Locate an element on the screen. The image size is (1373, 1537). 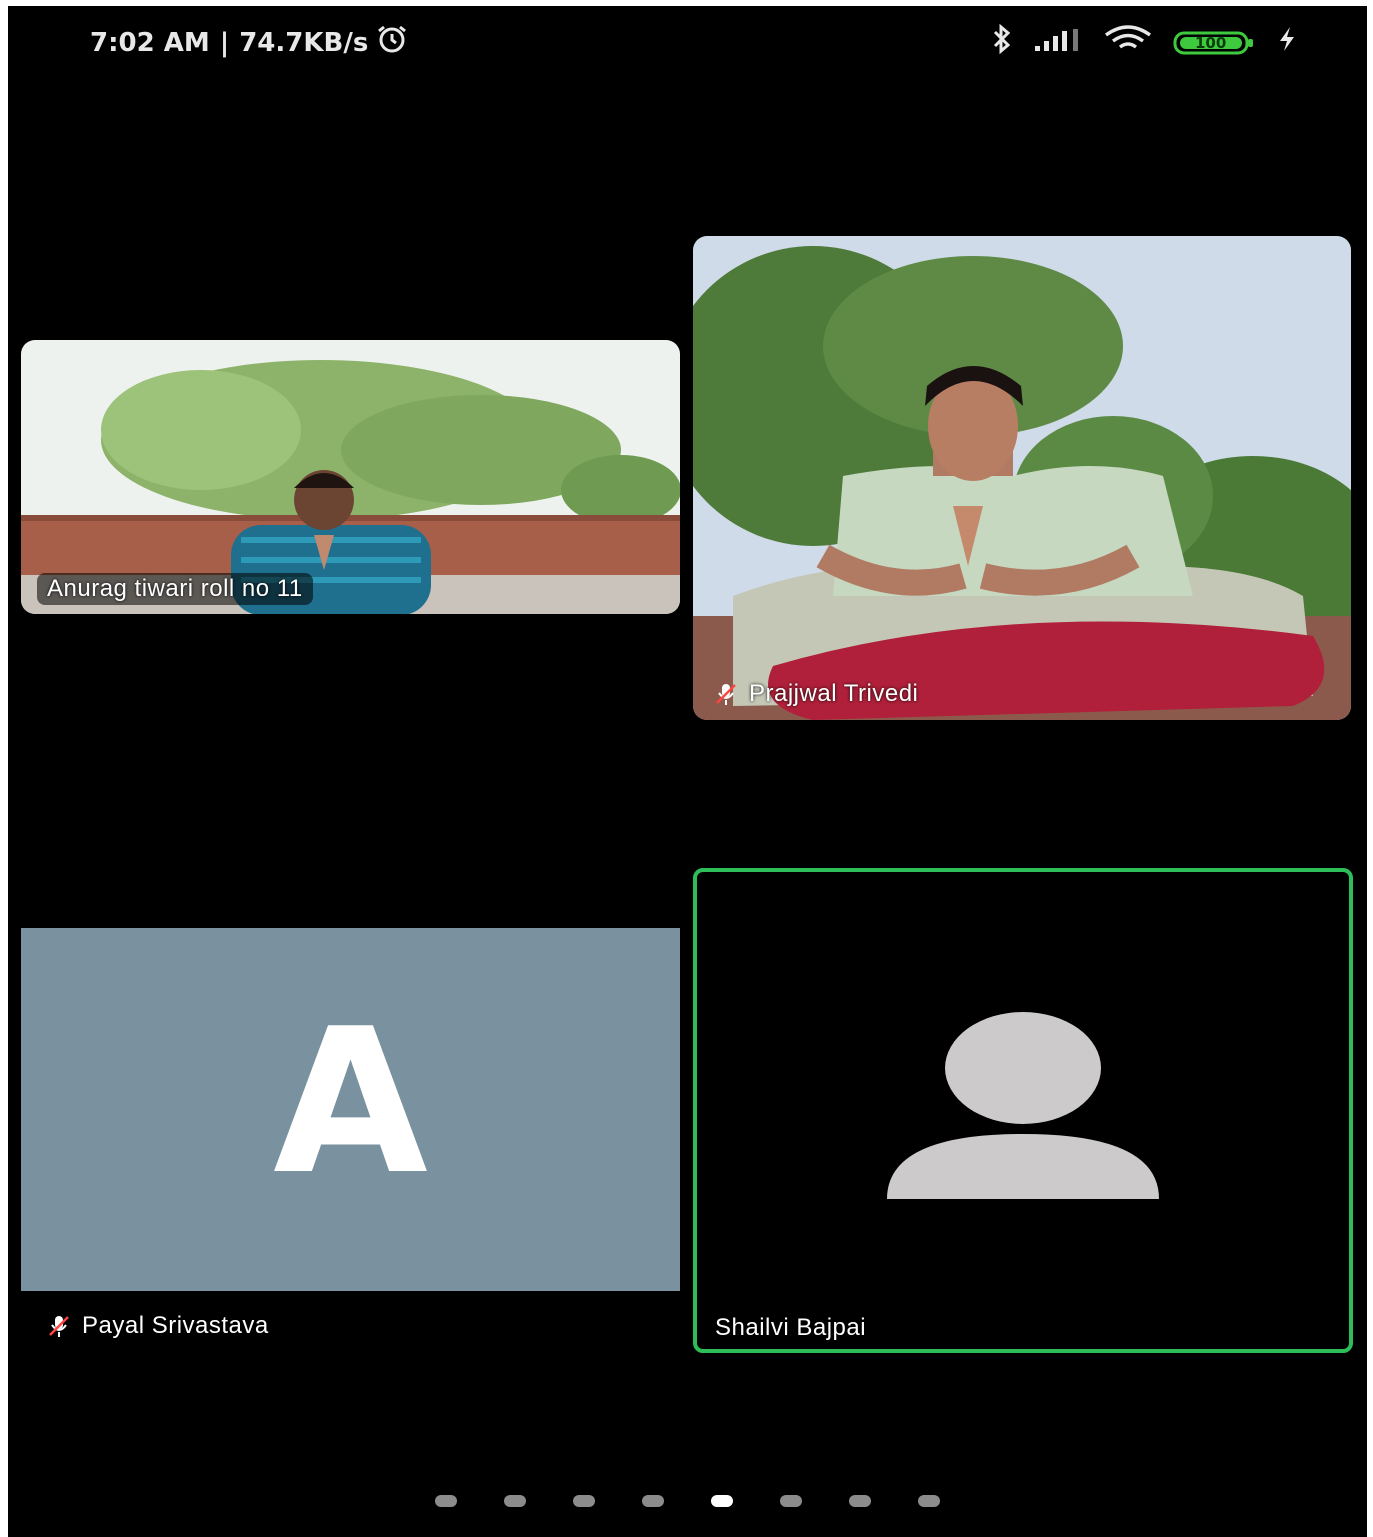
charging-icon is located at coordinates (1287, 42).